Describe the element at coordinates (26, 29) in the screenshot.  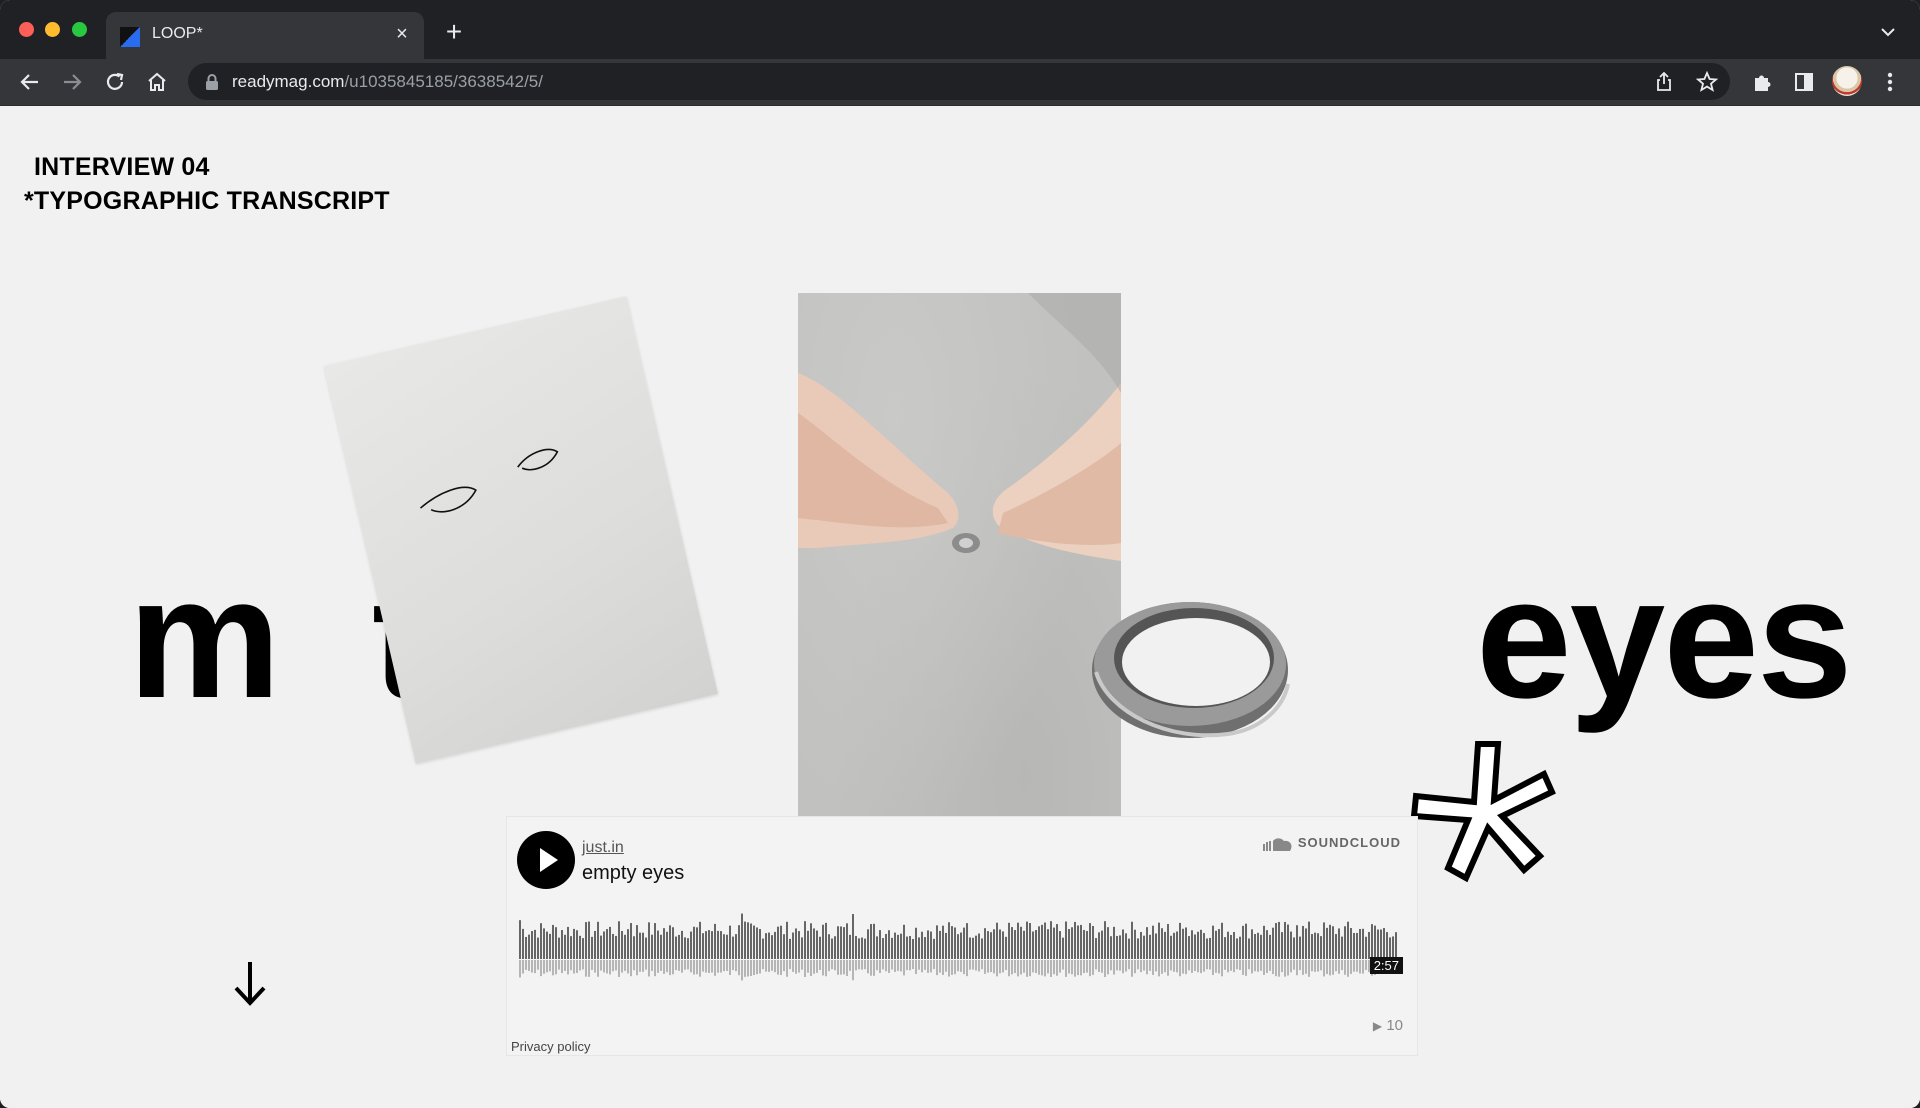
I see `close-window-button` at that location.